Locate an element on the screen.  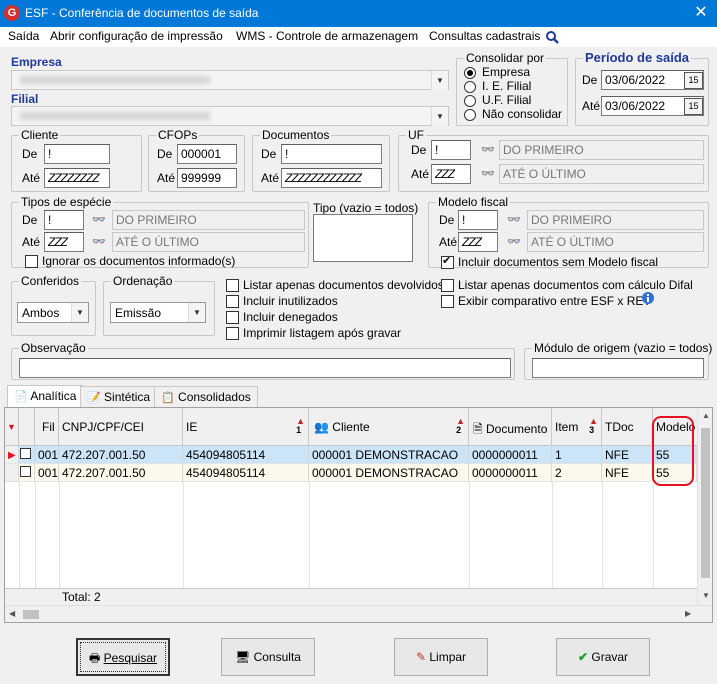
row-checkbox-cell is located at coordinates (27, 473).